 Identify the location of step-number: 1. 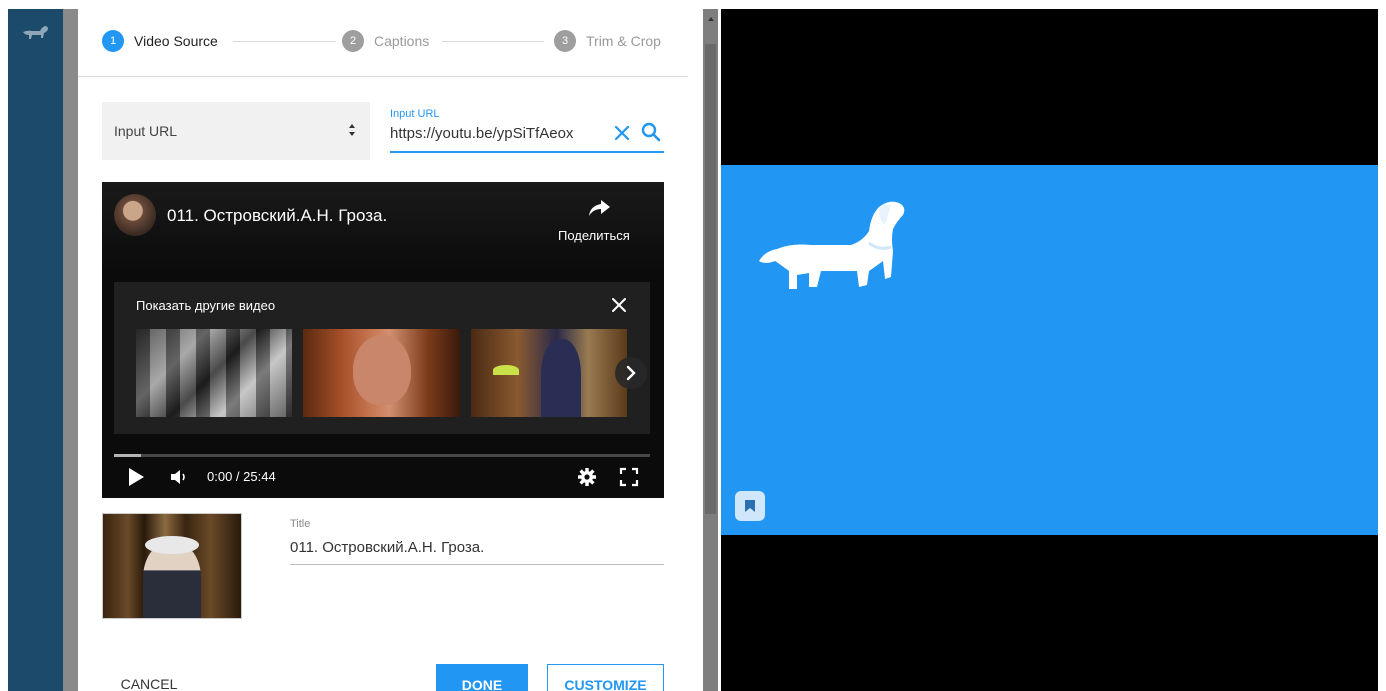
(113, 41).